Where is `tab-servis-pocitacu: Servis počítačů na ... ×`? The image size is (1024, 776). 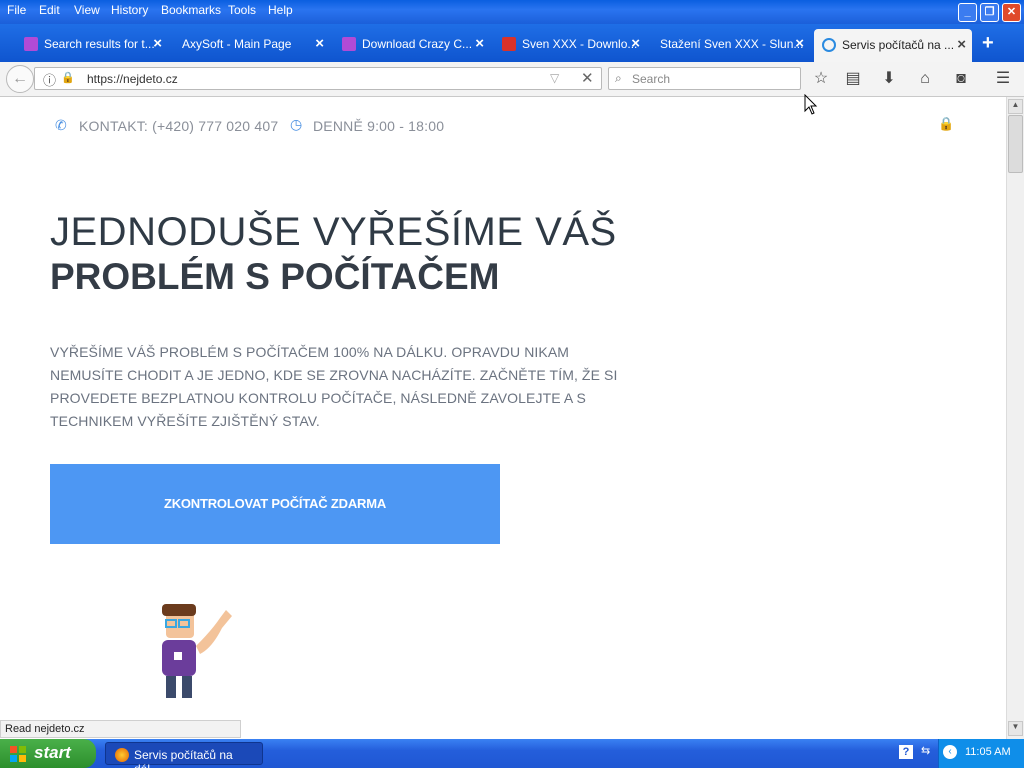
tab-servis-pocitacu: Servis počítačů na ... × is located at coordinates (893, 45).